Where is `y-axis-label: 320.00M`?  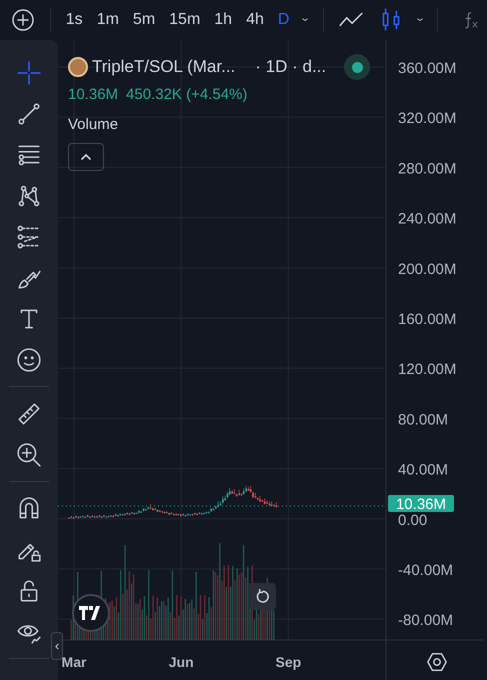
y-axis-label: 320.00M is located at coordinates (427, 119).